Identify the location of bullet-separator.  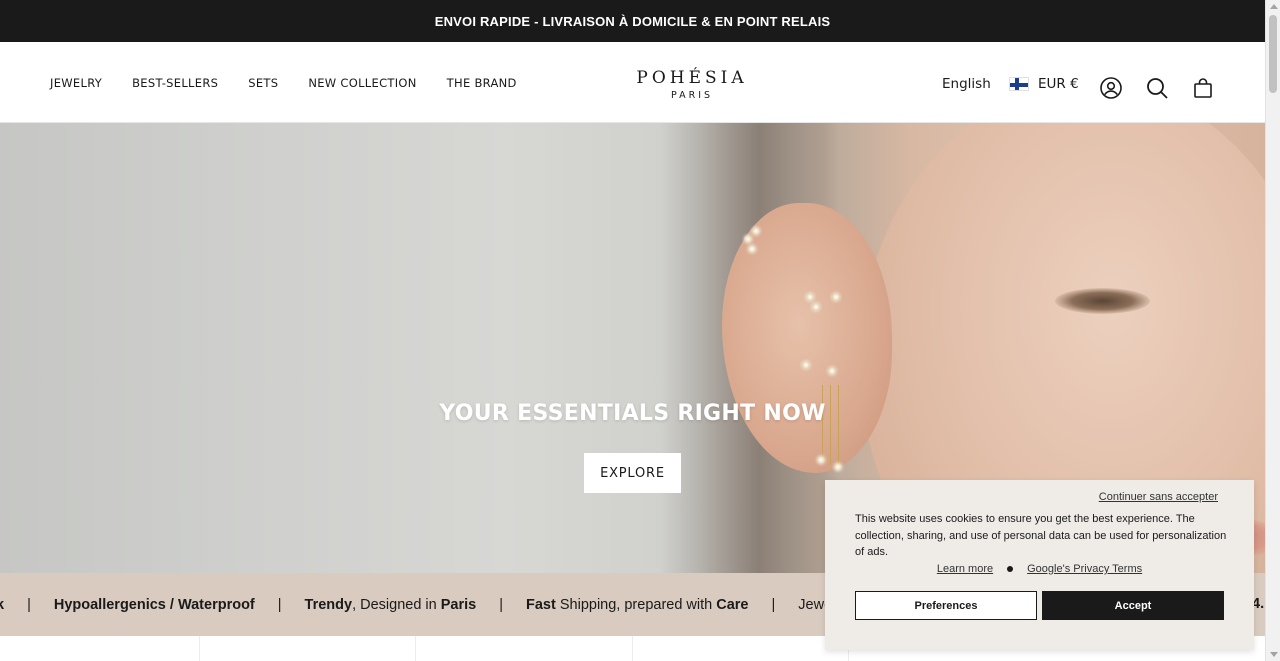
(1010, 569).